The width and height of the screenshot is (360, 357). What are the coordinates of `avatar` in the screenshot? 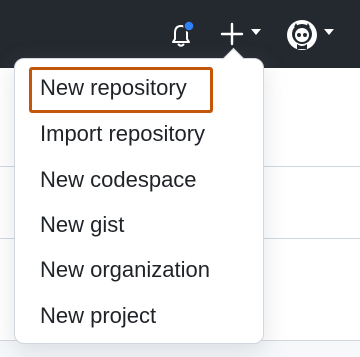 It's located at (302, 35).